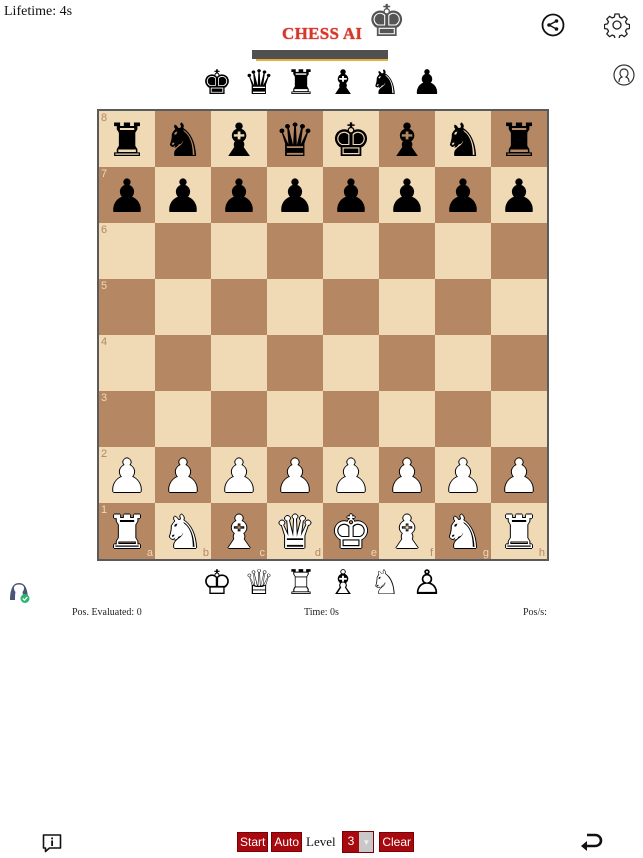 This screenshot has height=858, width=643. What do you see at coordinates (351, 419) in the screenshot?
I see `square-e3` at bounding box center [351, 419].